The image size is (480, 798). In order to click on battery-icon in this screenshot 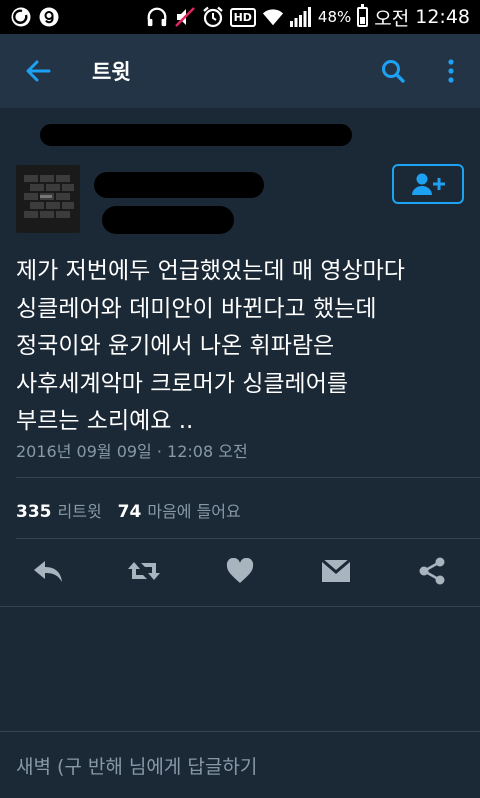, I will do `click(363, 15)`.